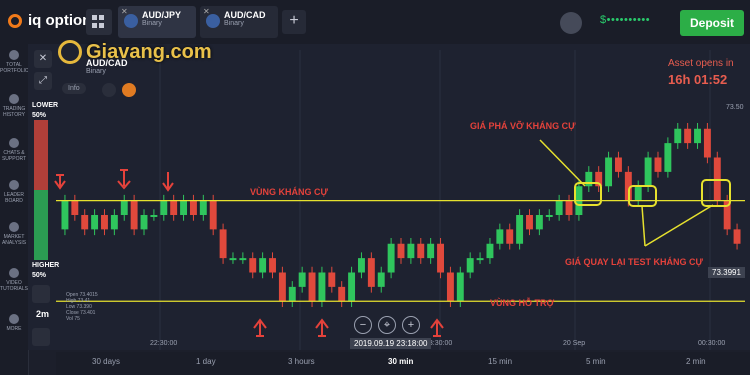 The image size is (750, 375). I want to click on crosshair-button: ⌖, so click(387, 325).